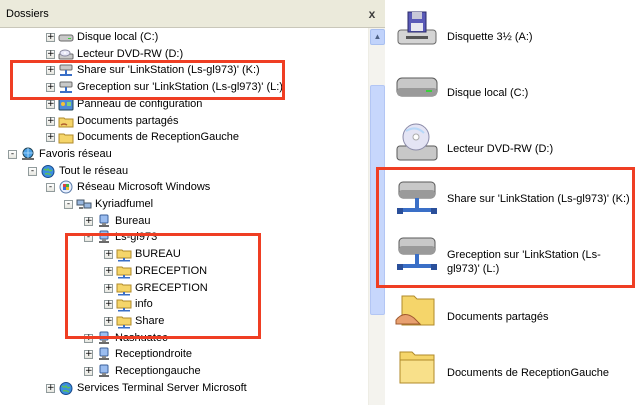 The width and height of the screenshot is (637, 405). Describe the element at coordinates (184, 321) in the screenshot. I see `tree-item: + Share` at that location.